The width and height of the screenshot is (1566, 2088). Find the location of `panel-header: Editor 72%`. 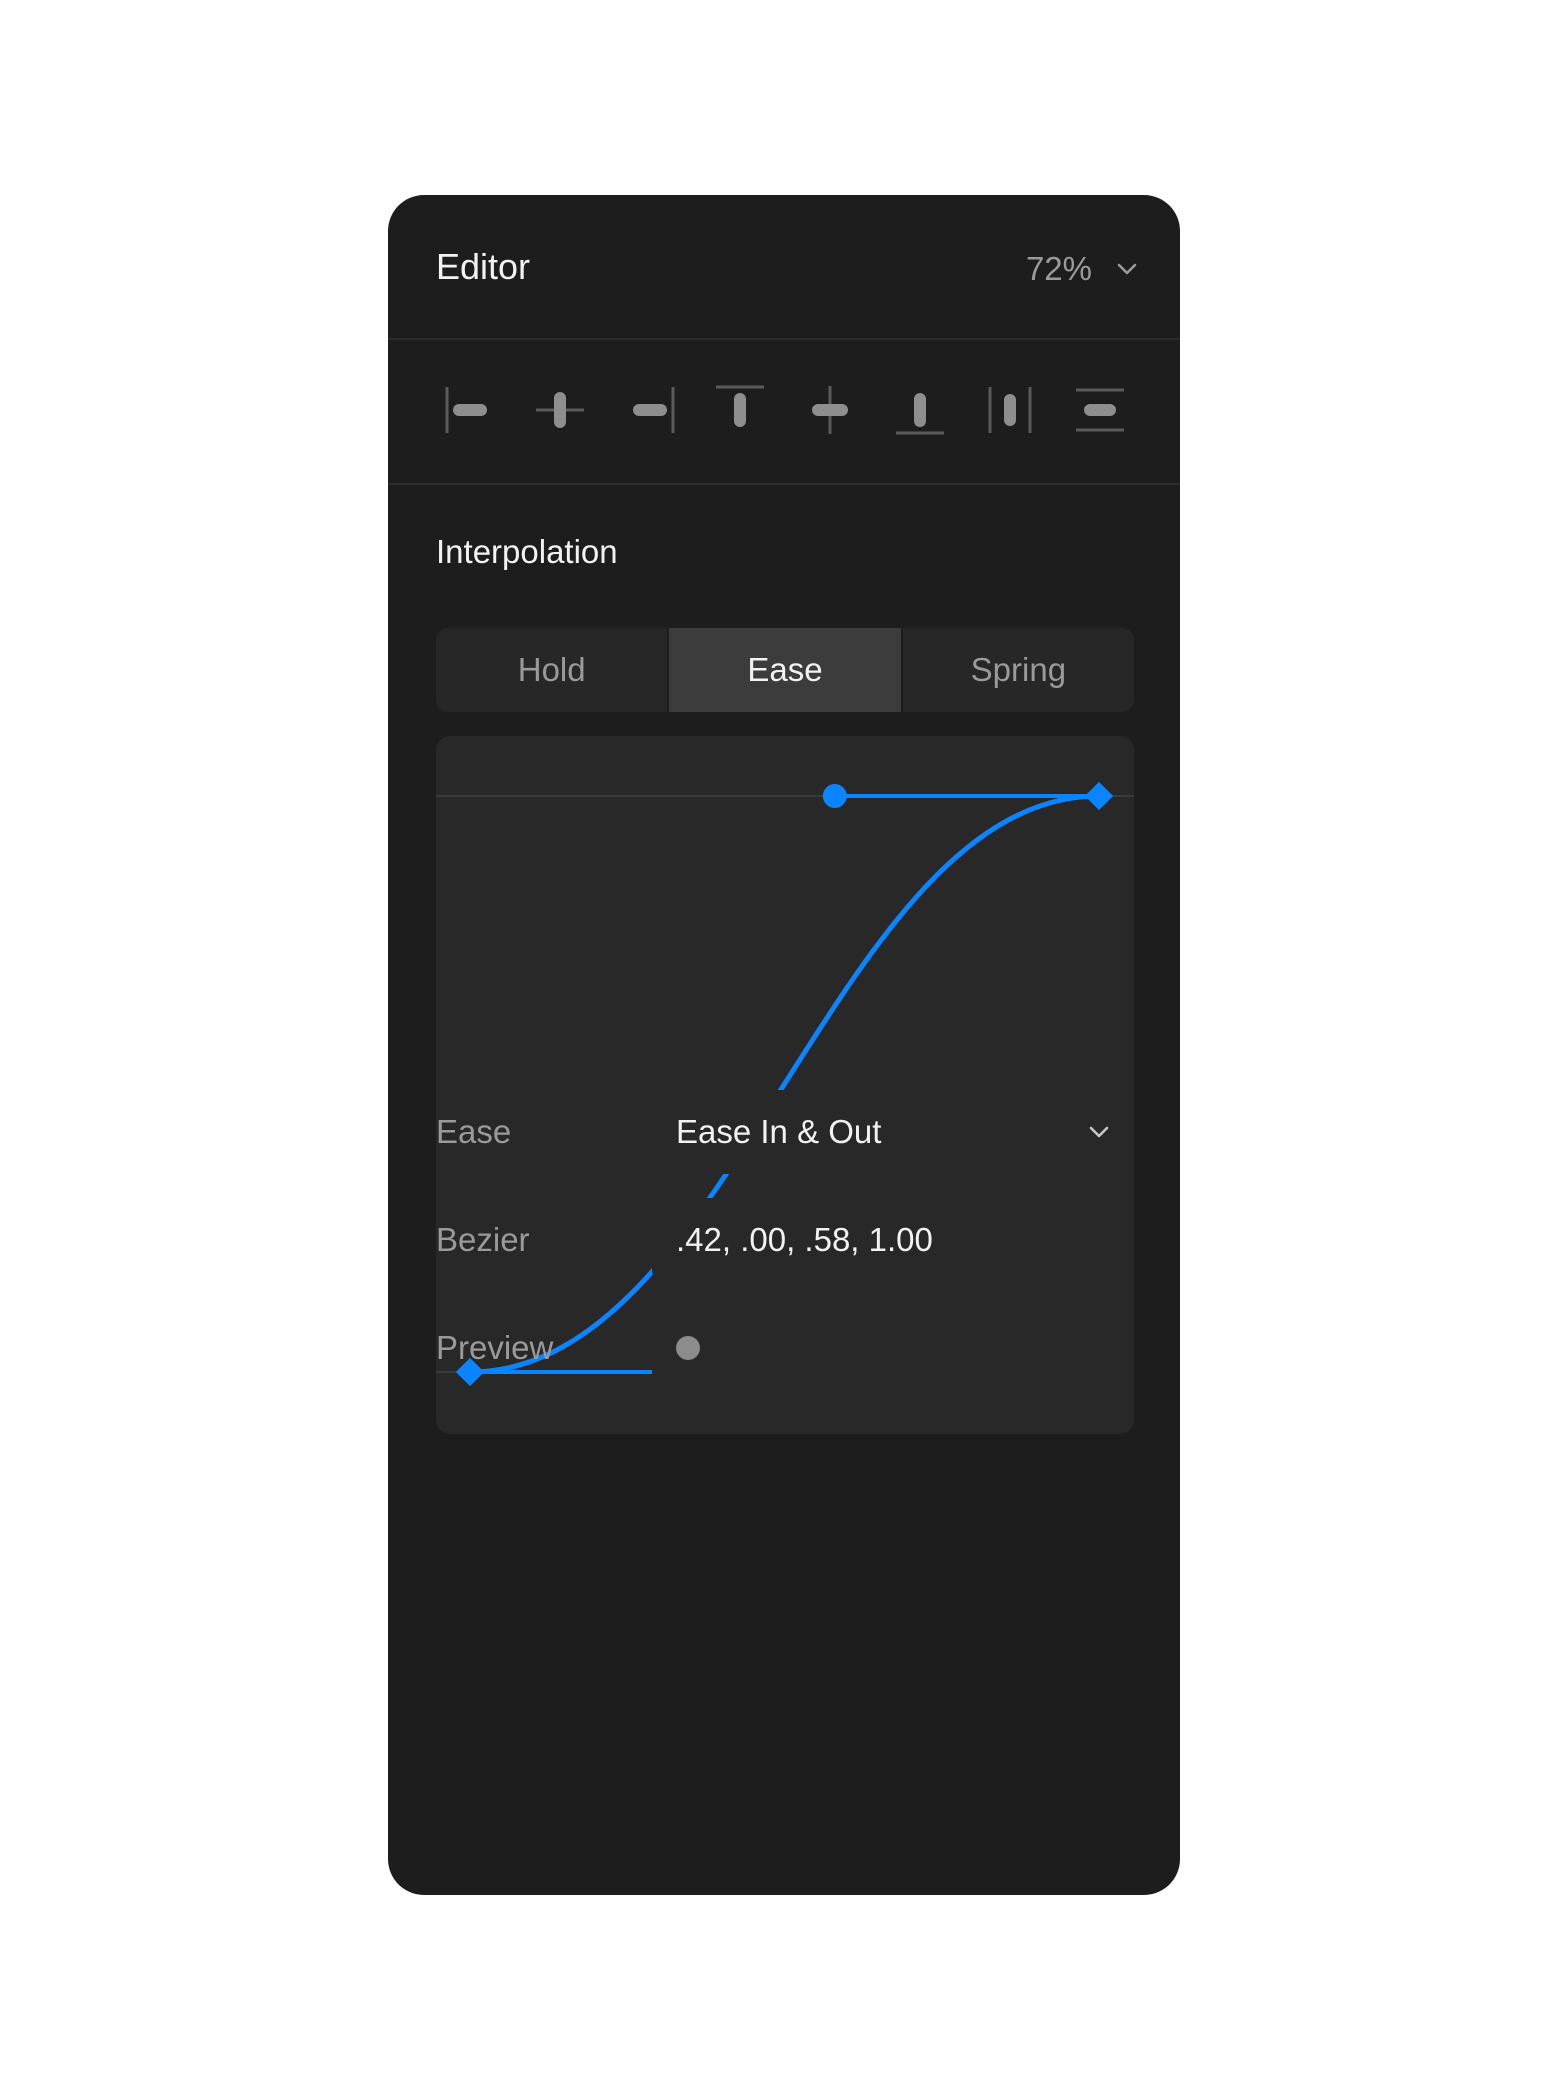

panel-header: Editor 72% is located at coordinates (784, 267).